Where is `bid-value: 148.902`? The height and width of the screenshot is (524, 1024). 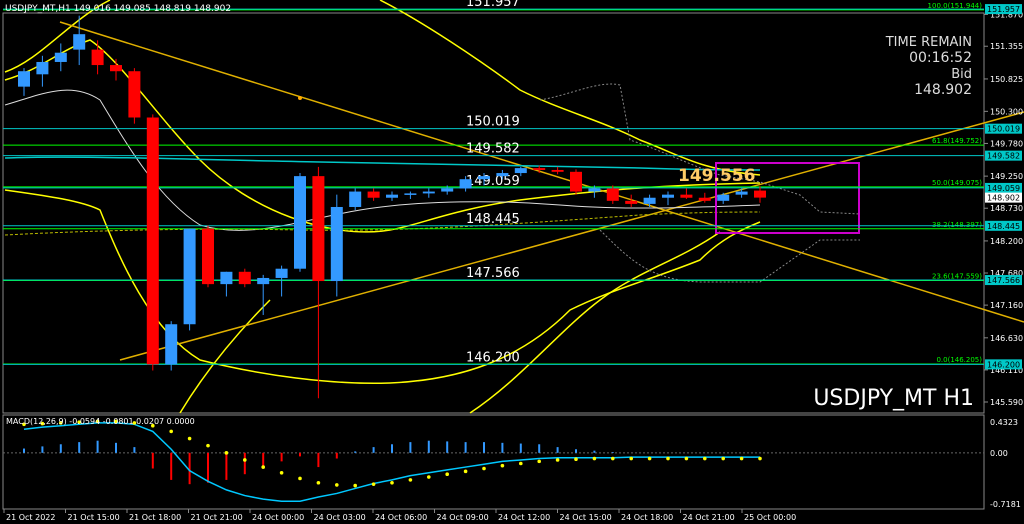 bid-value: 148.902 is located at coordinates (943, 90).